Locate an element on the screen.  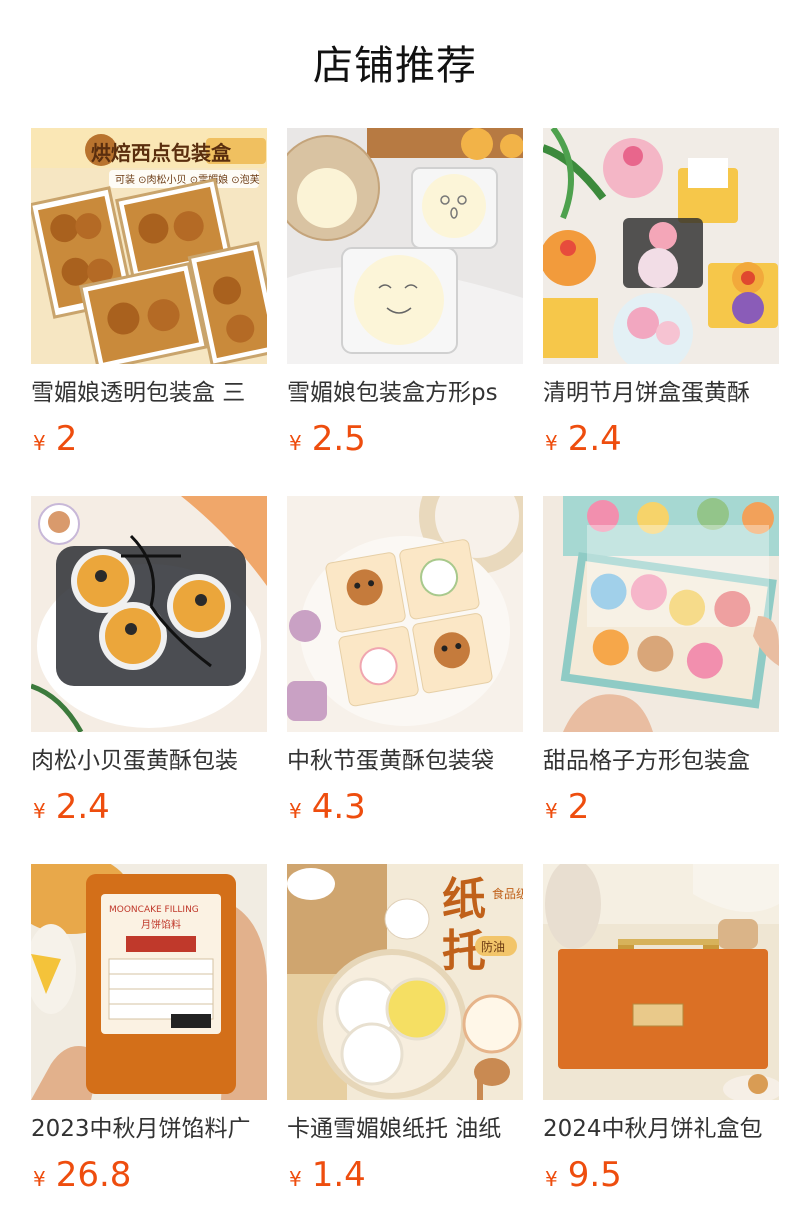
product-price: ¥ 26.8 is located at coordinates (149, 1175).